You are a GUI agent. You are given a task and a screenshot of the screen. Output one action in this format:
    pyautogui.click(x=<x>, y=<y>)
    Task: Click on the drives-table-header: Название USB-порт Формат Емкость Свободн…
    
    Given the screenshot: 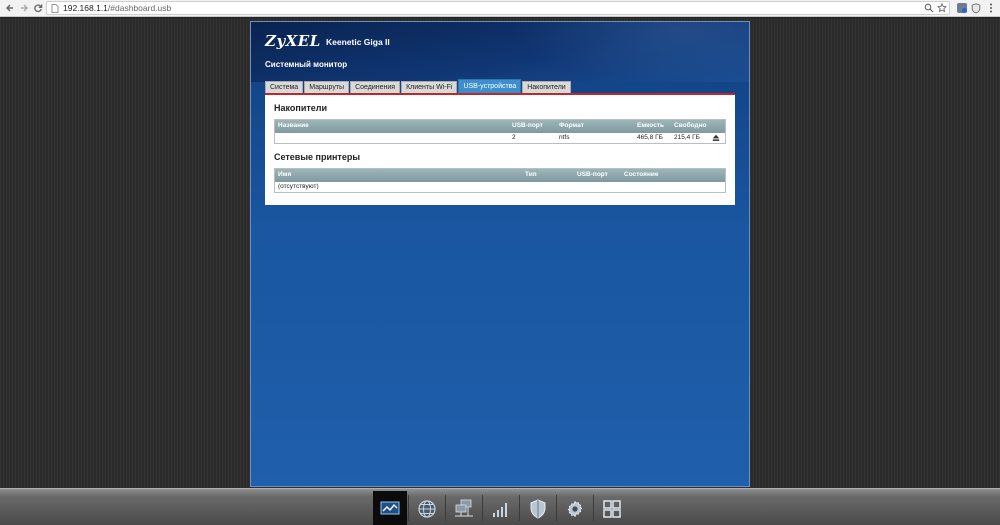 What is the action you would take?
    pyautogui.click(x=500, y=126)
    